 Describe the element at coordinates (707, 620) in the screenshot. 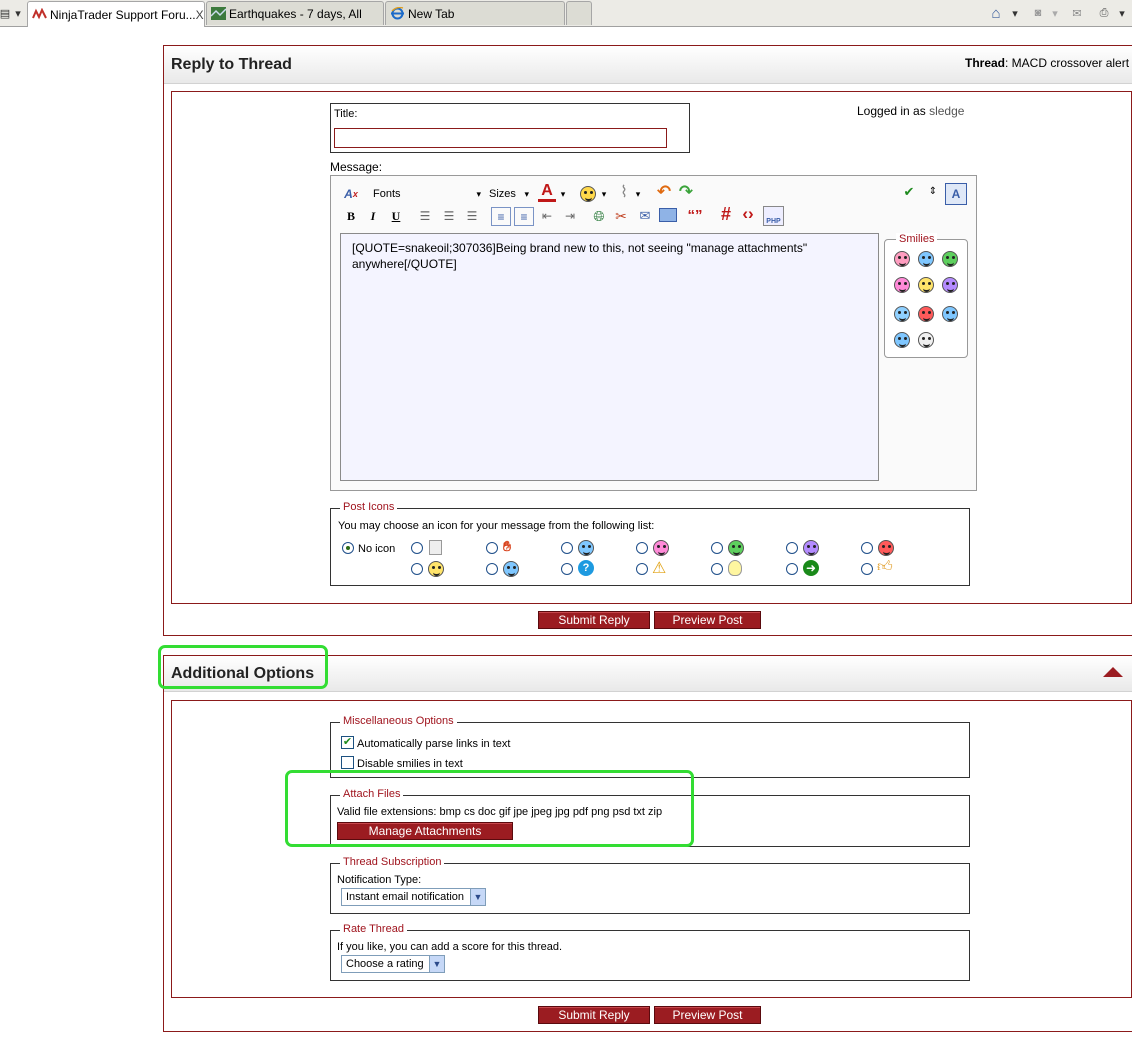

I see `preview-post-button: Preview Post` at that location.